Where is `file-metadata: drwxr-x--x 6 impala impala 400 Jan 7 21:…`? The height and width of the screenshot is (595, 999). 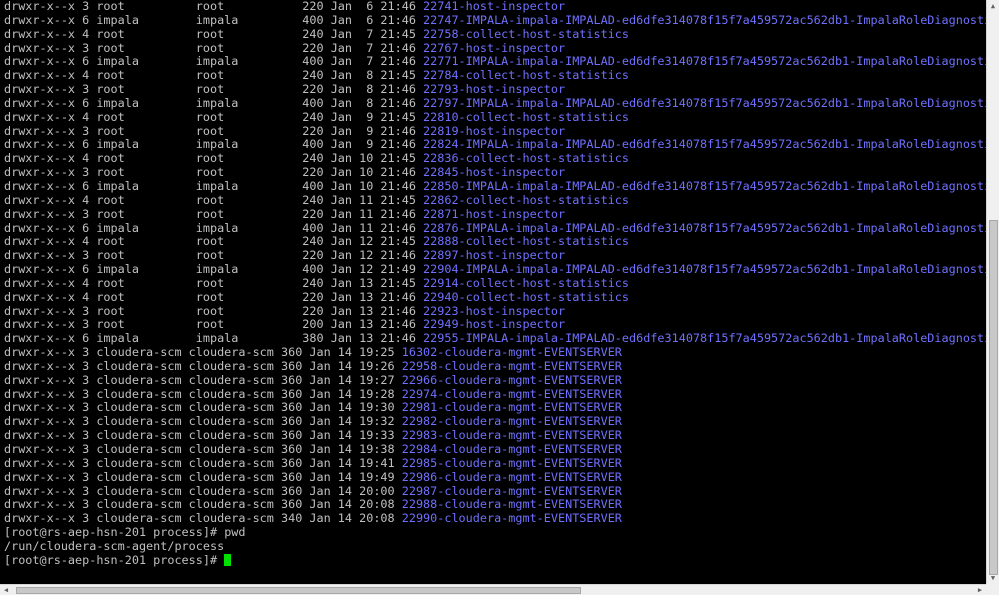
file-metadata: drwxr-x--x 6 impala impala 400 Jan 7 21:… is located at coordinates (214, 61).